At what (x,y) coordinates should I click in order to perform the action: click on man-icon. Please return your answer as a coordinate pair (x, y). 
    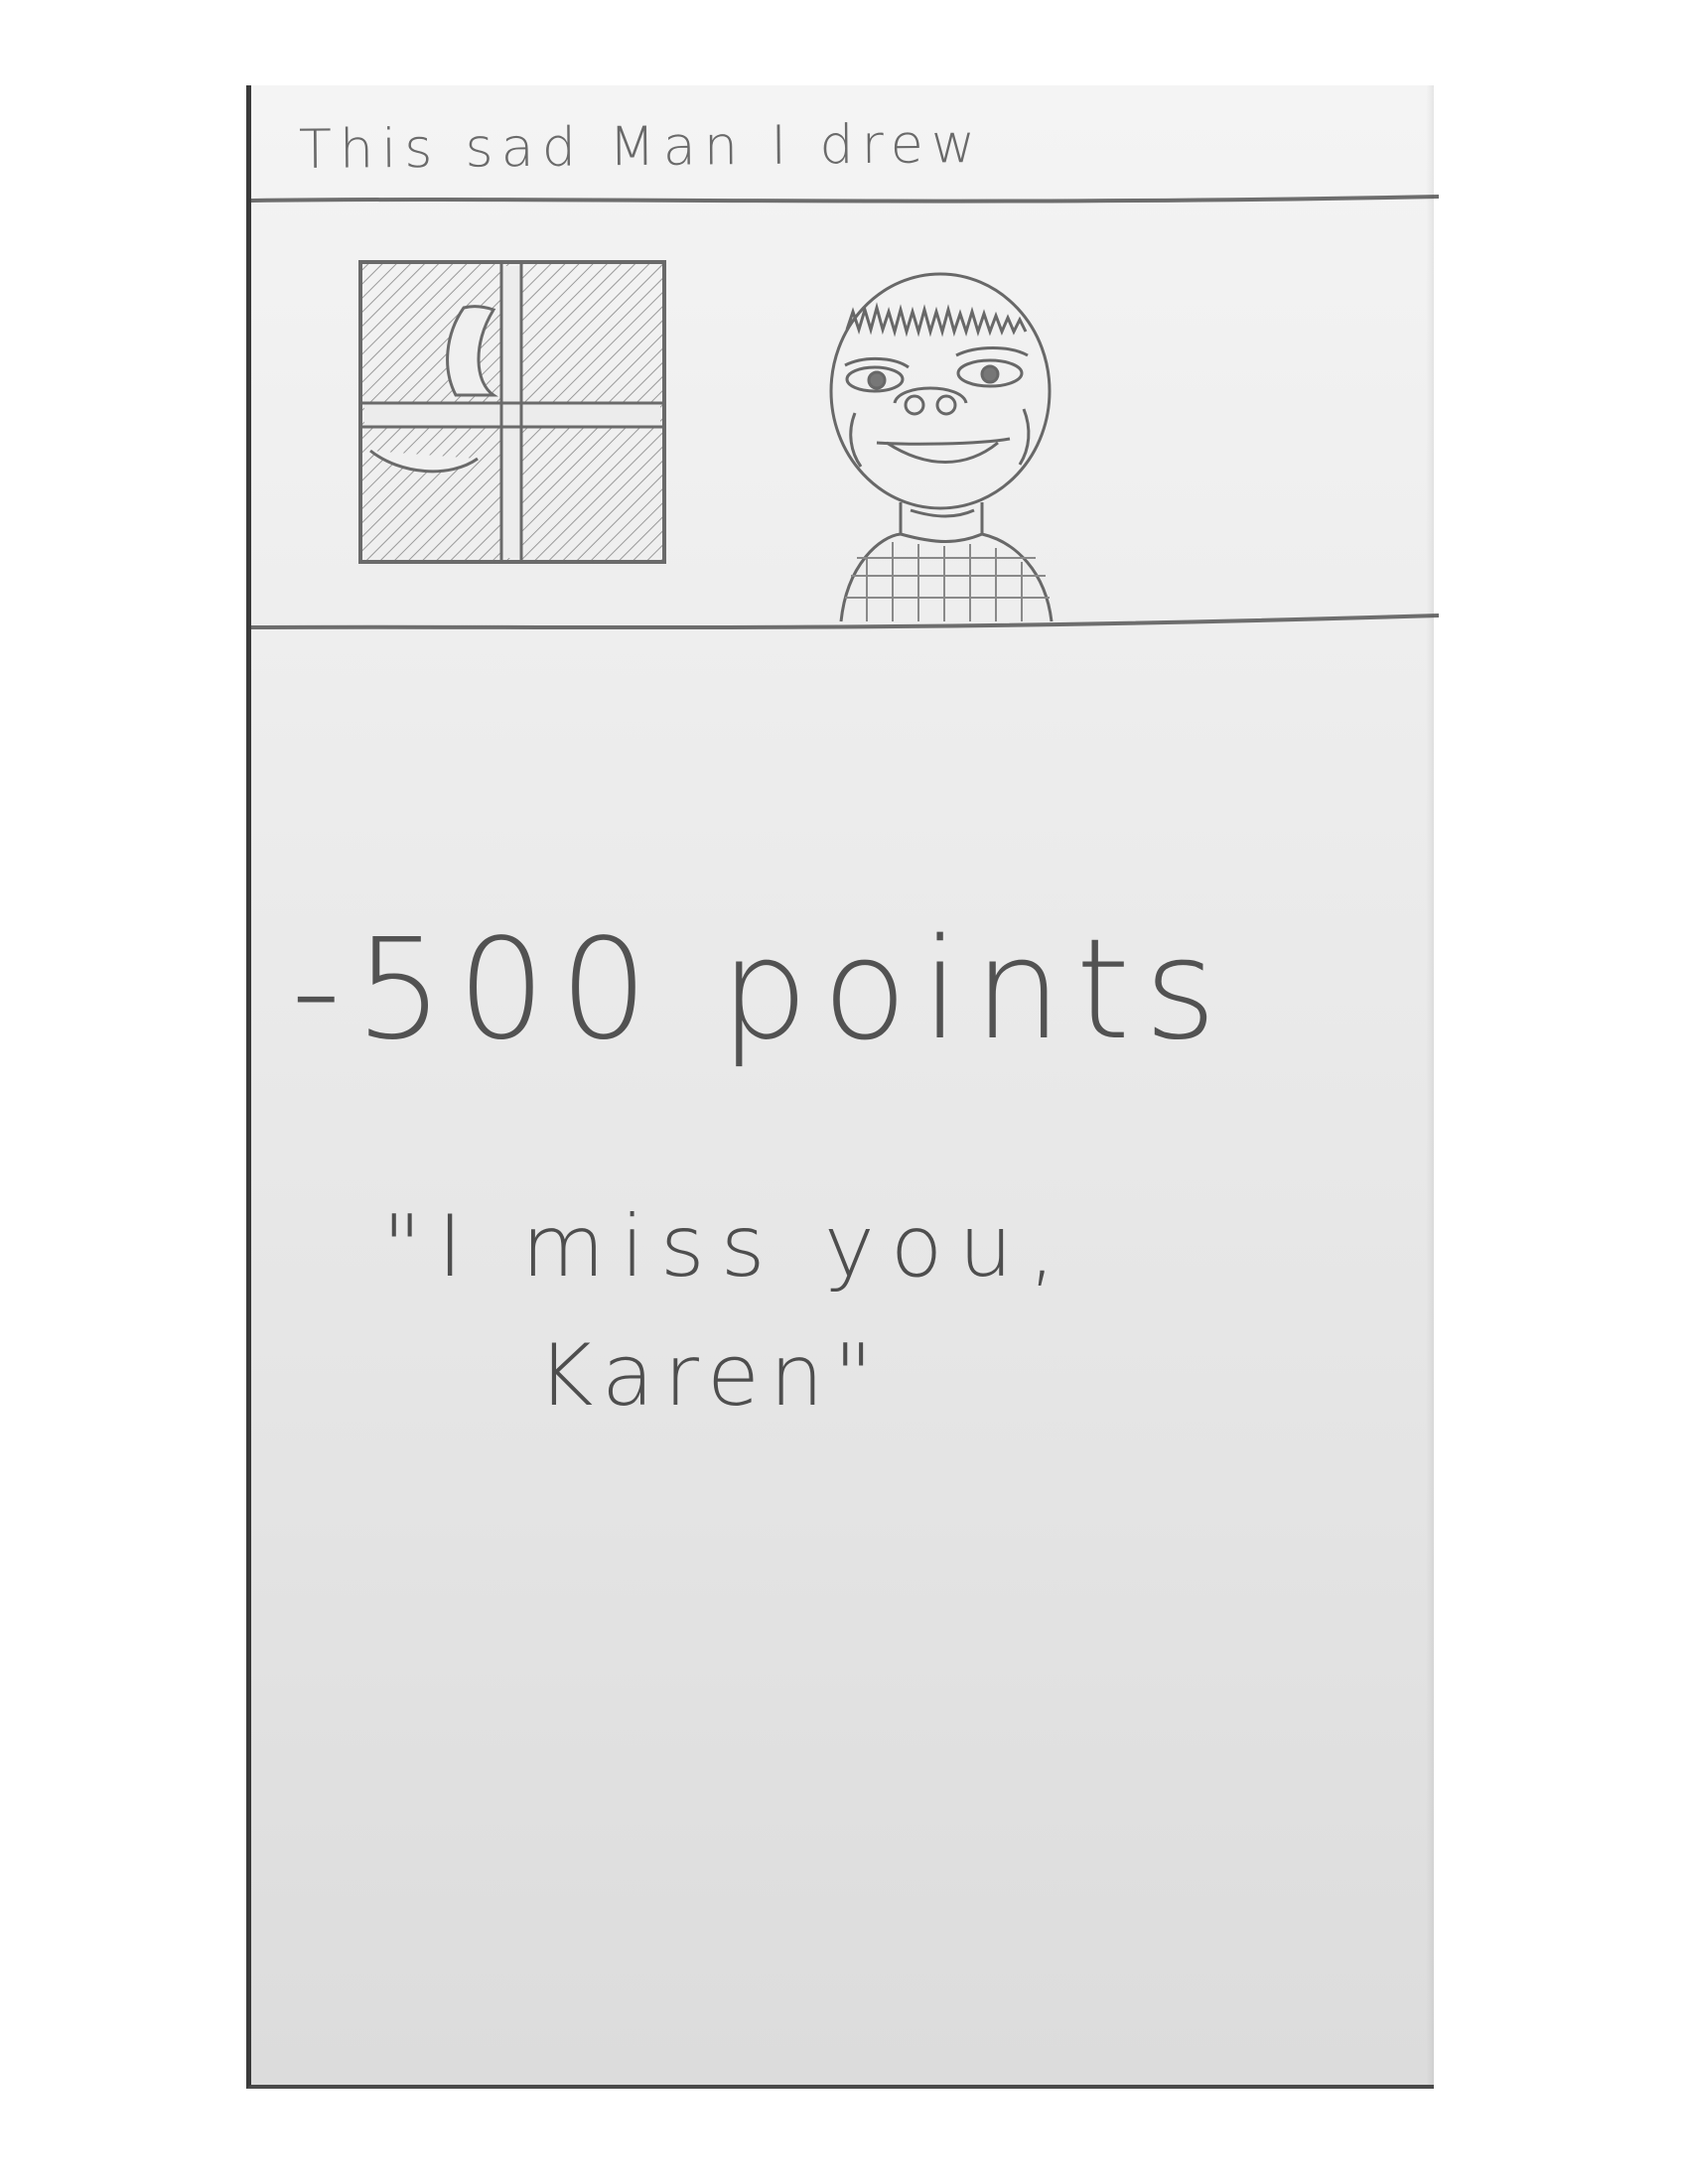
    Looking at the image, I should click on (941, 447).